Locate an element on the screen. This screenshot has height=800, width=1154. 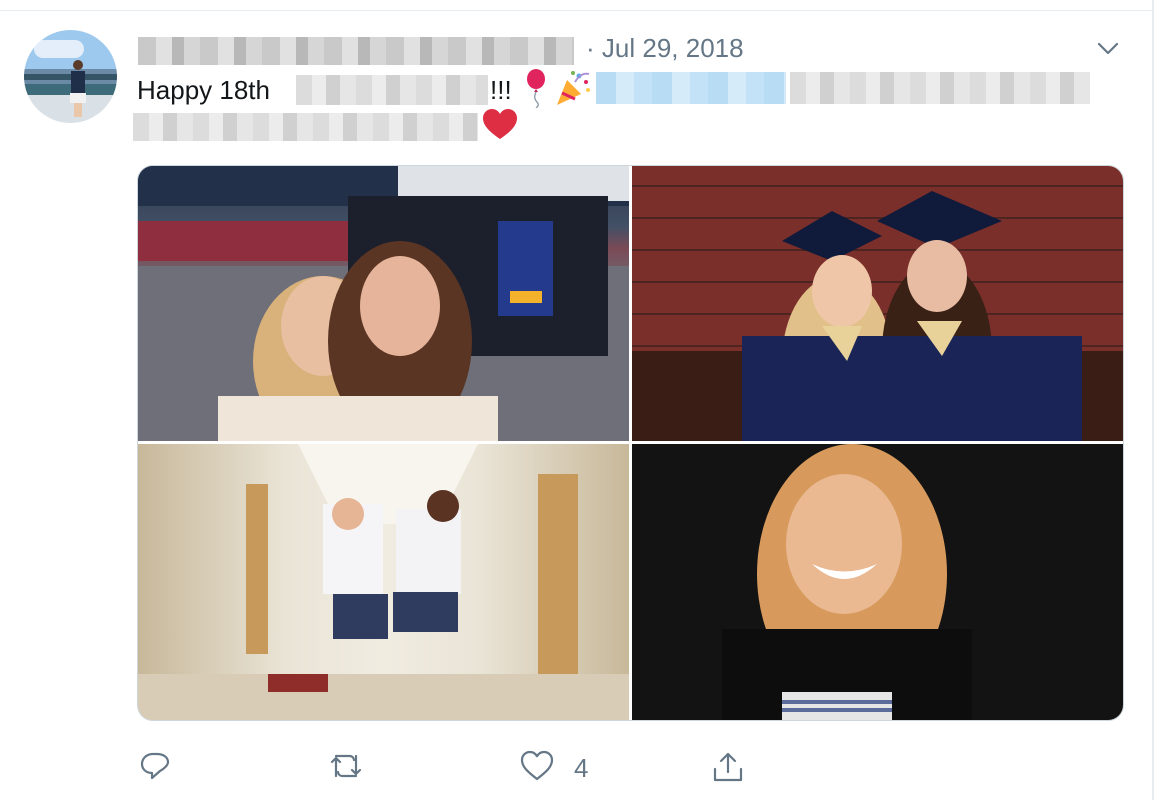
tweet-text-prefix: Happy 18th is located at coordinates (203, 90).